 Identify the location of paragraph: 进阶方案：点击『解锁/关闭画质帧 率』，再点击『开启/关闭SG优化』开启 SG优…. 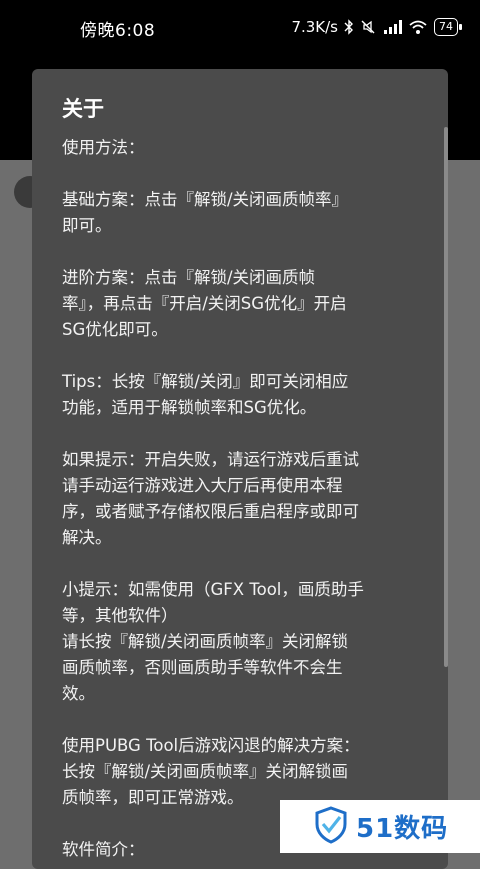
(204, 303).